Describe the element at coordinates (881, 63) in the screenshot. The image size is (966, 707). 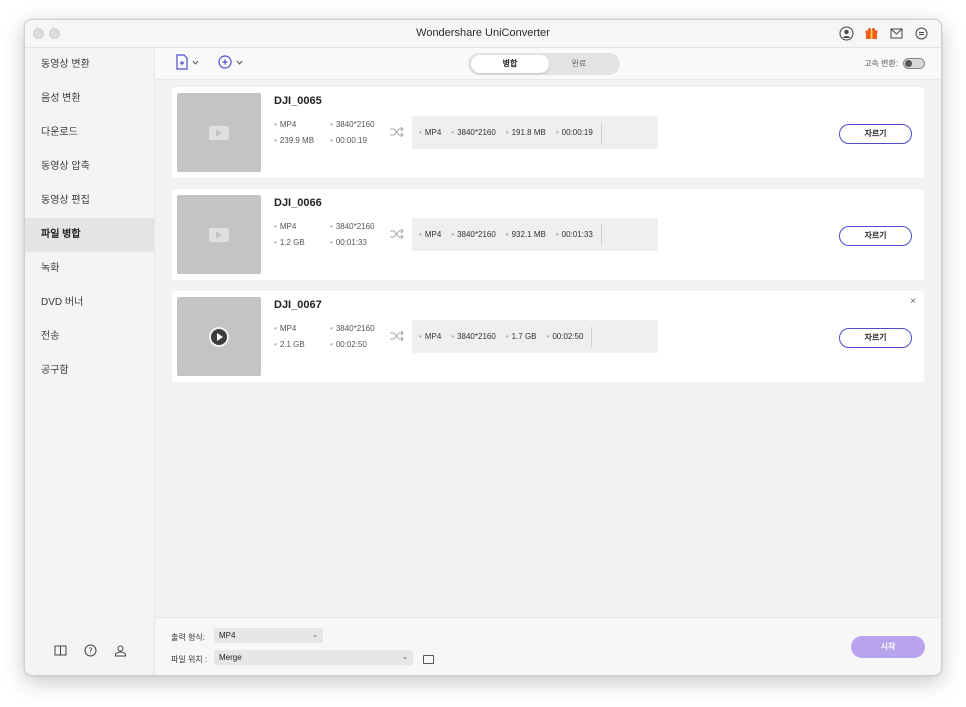
I see `high-speed-label: 고속 변환:` at that location.